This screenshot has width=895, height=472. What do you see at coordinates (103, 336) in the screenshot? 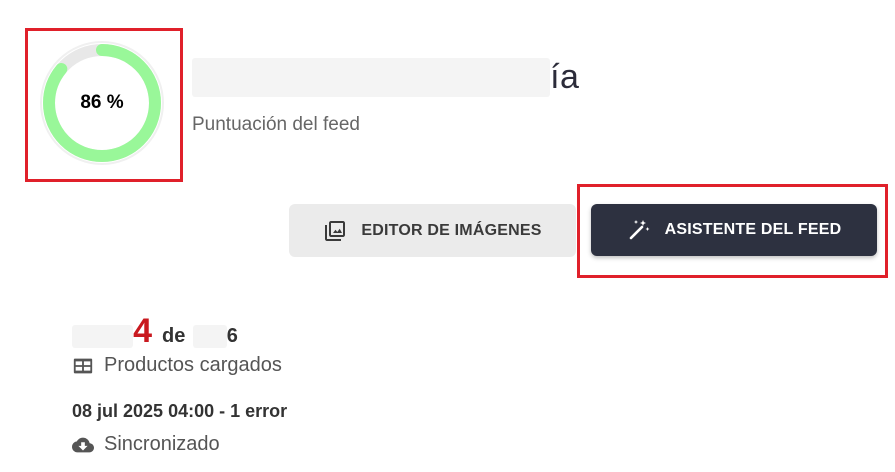
I see `redacted-count-prefix` at bounding box center [103, 336].